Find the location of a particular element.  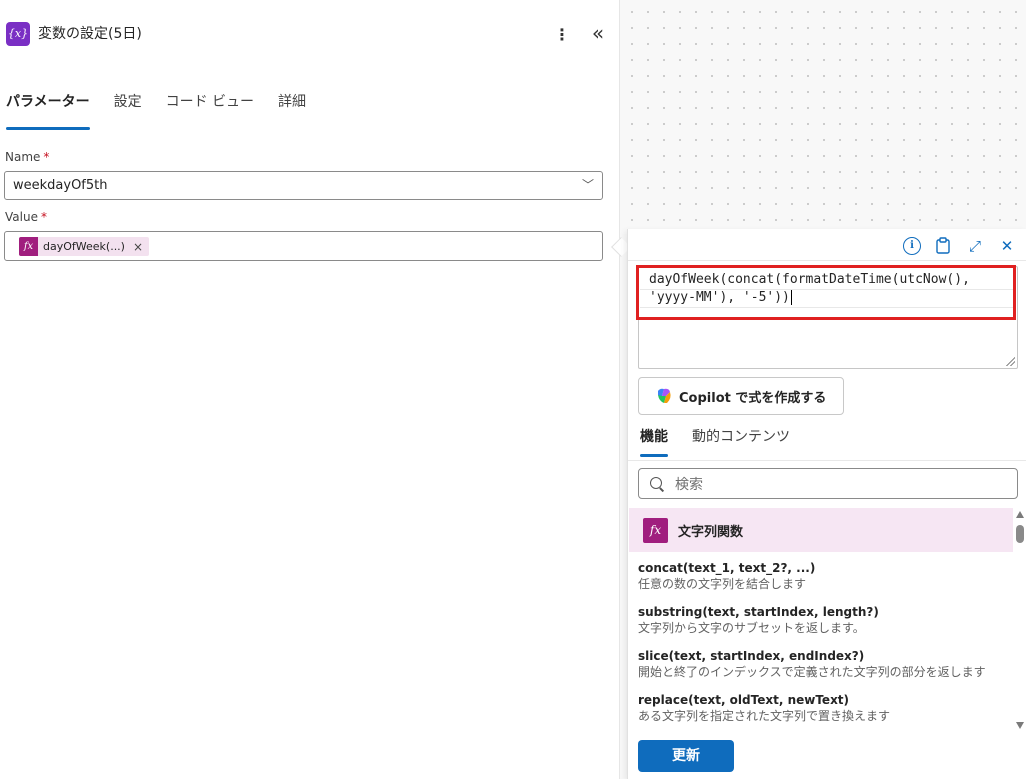

function-description: 文字列から文字のサブセットを返します。 is located at coordinates (751, 628).